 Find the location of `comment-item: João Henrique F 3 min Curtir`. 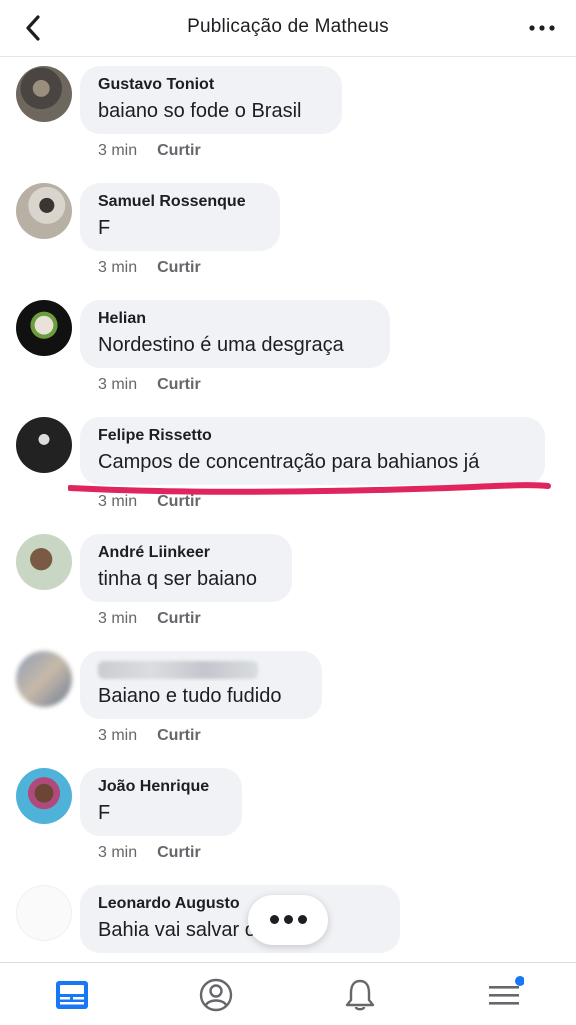

comment-item: João Henrique F 3 min Curtir is located at coordinates (288, 823).